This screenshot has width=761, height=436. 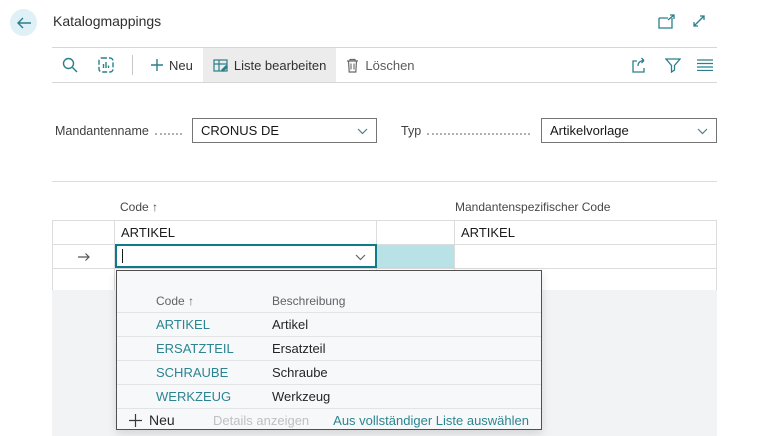 What do you see at coordinates (269, 65) in the screenshot?
I see `edit-list-button: Liste bearbeiten` at bounding box center [269, 65].